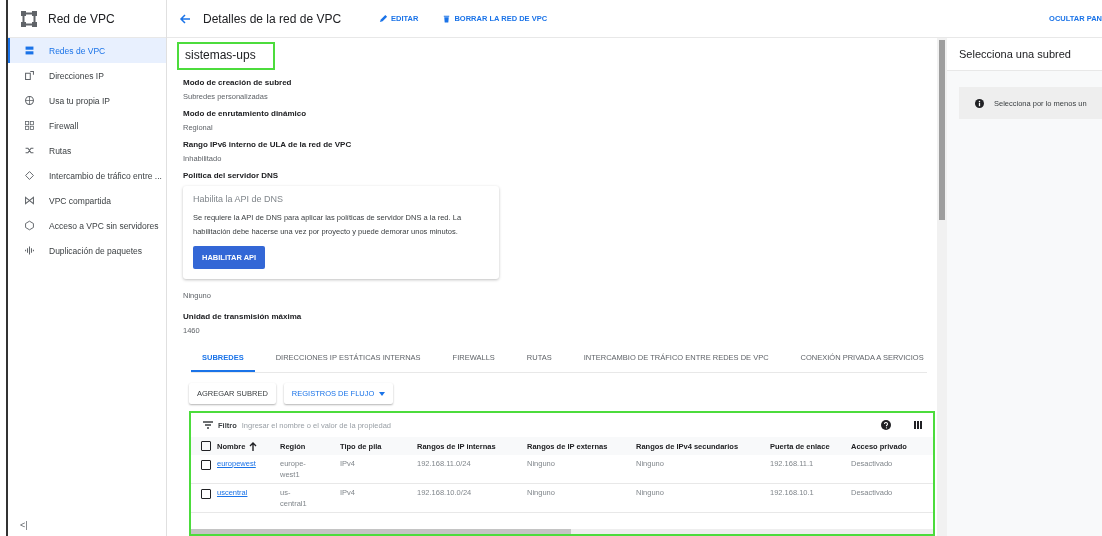 The height and width of the screenshot is (536, 1102). What do you see at coordinates (29, 150) in the screenshot?
I see `shuffle-icon` at bounding box center [29, 150].